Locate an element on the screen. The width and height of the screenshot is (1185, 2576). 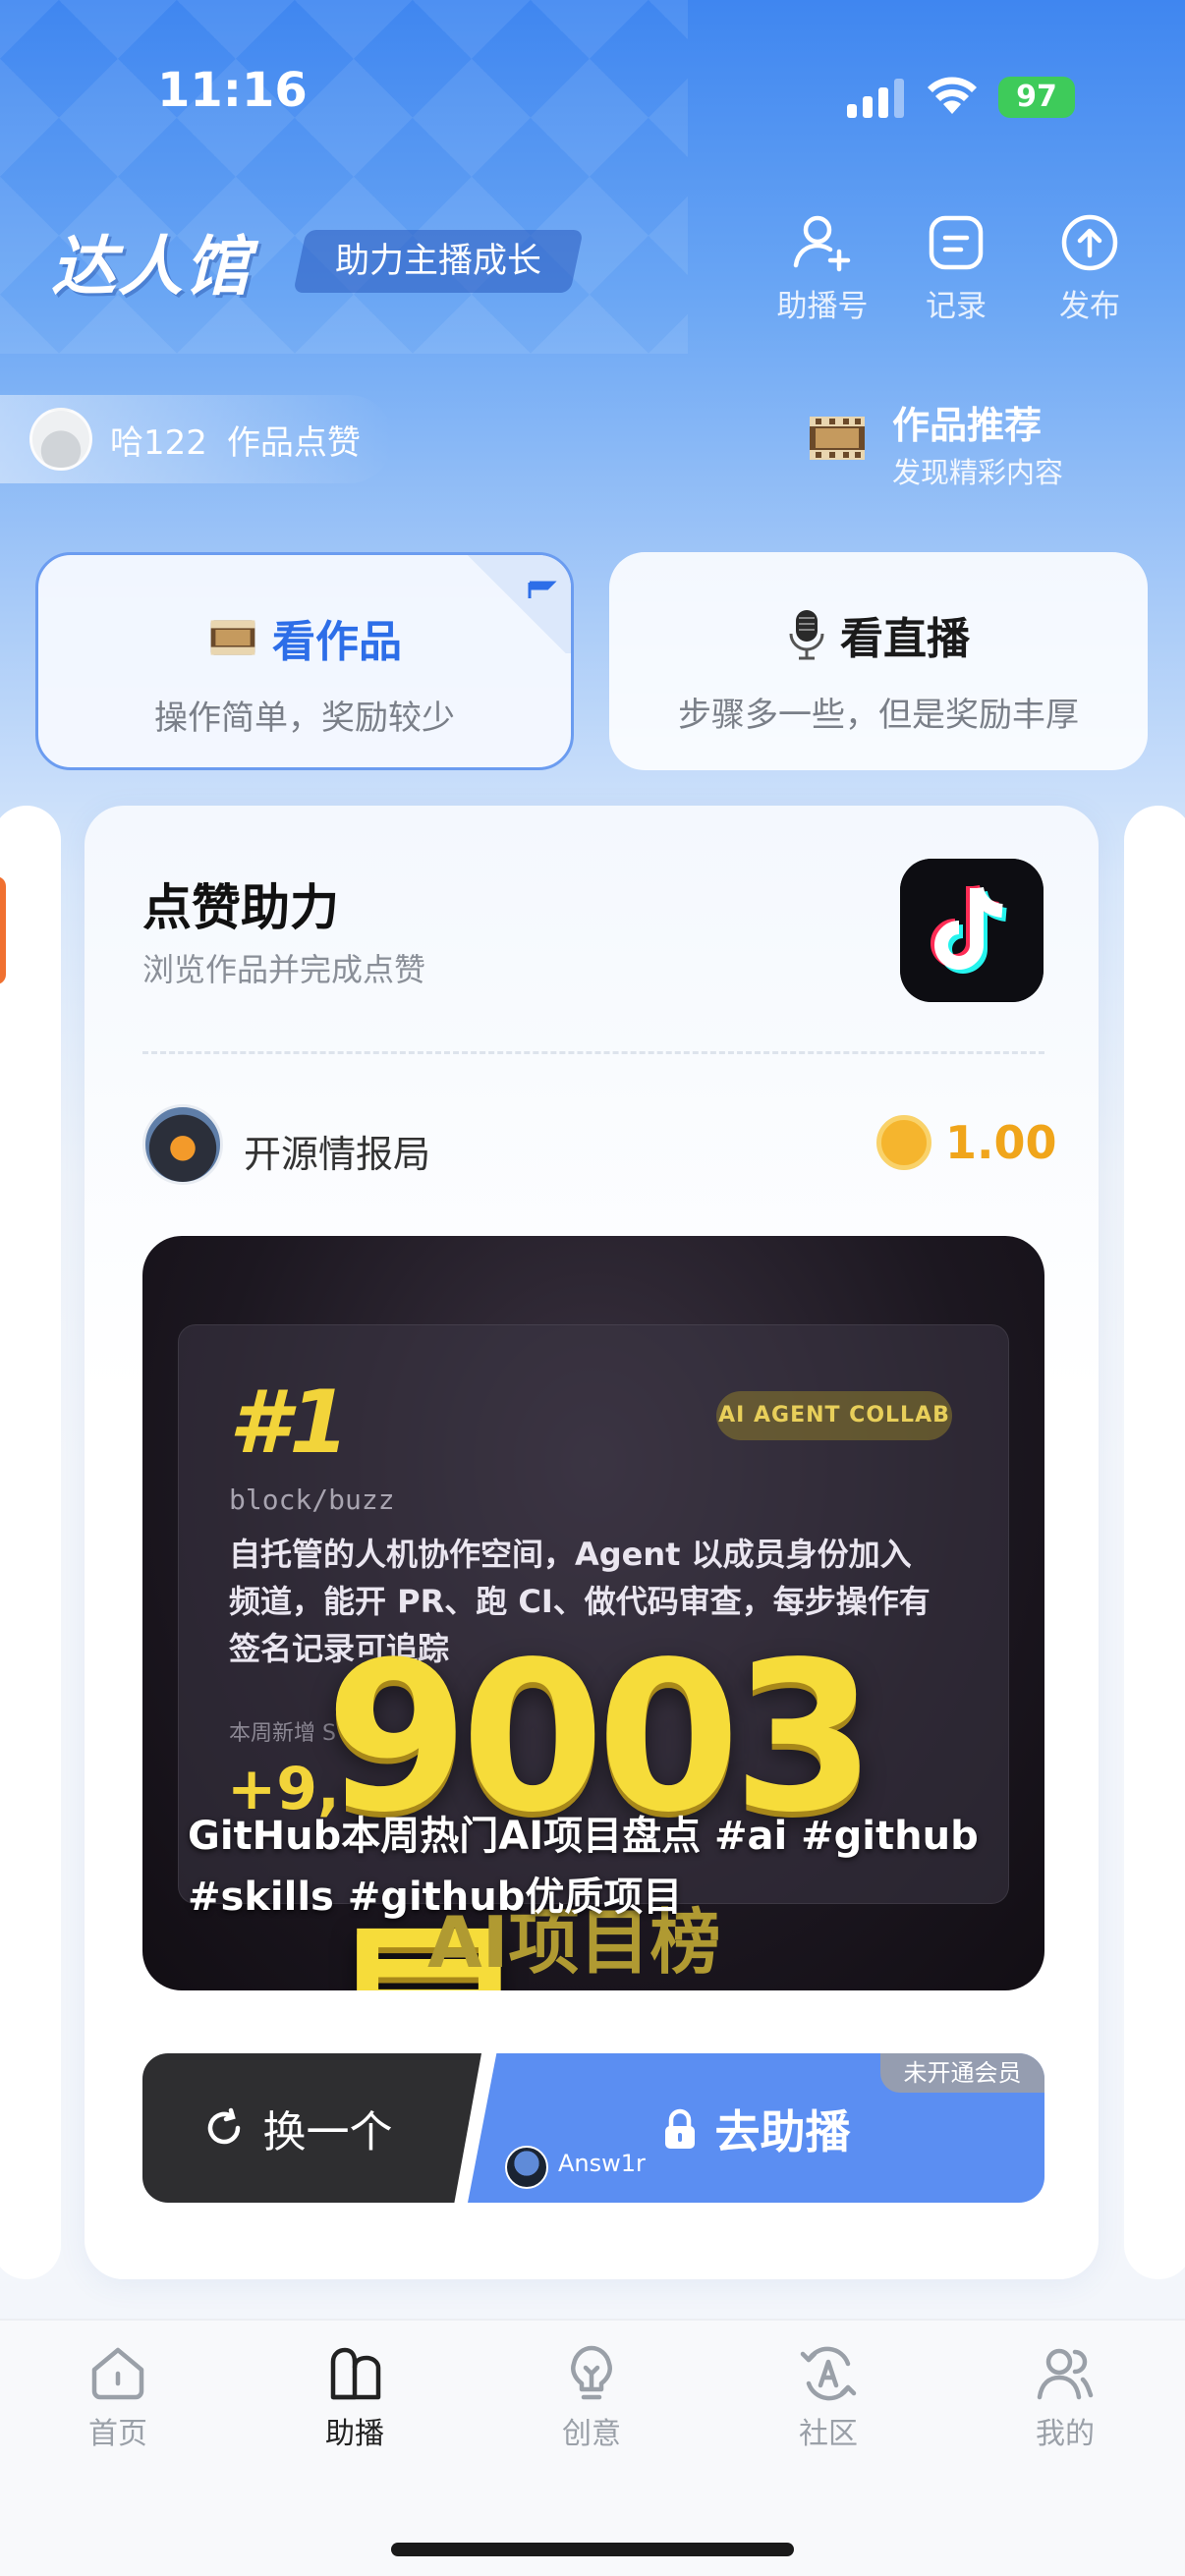
record-button: 记录 is located at coordinates (956, 267).